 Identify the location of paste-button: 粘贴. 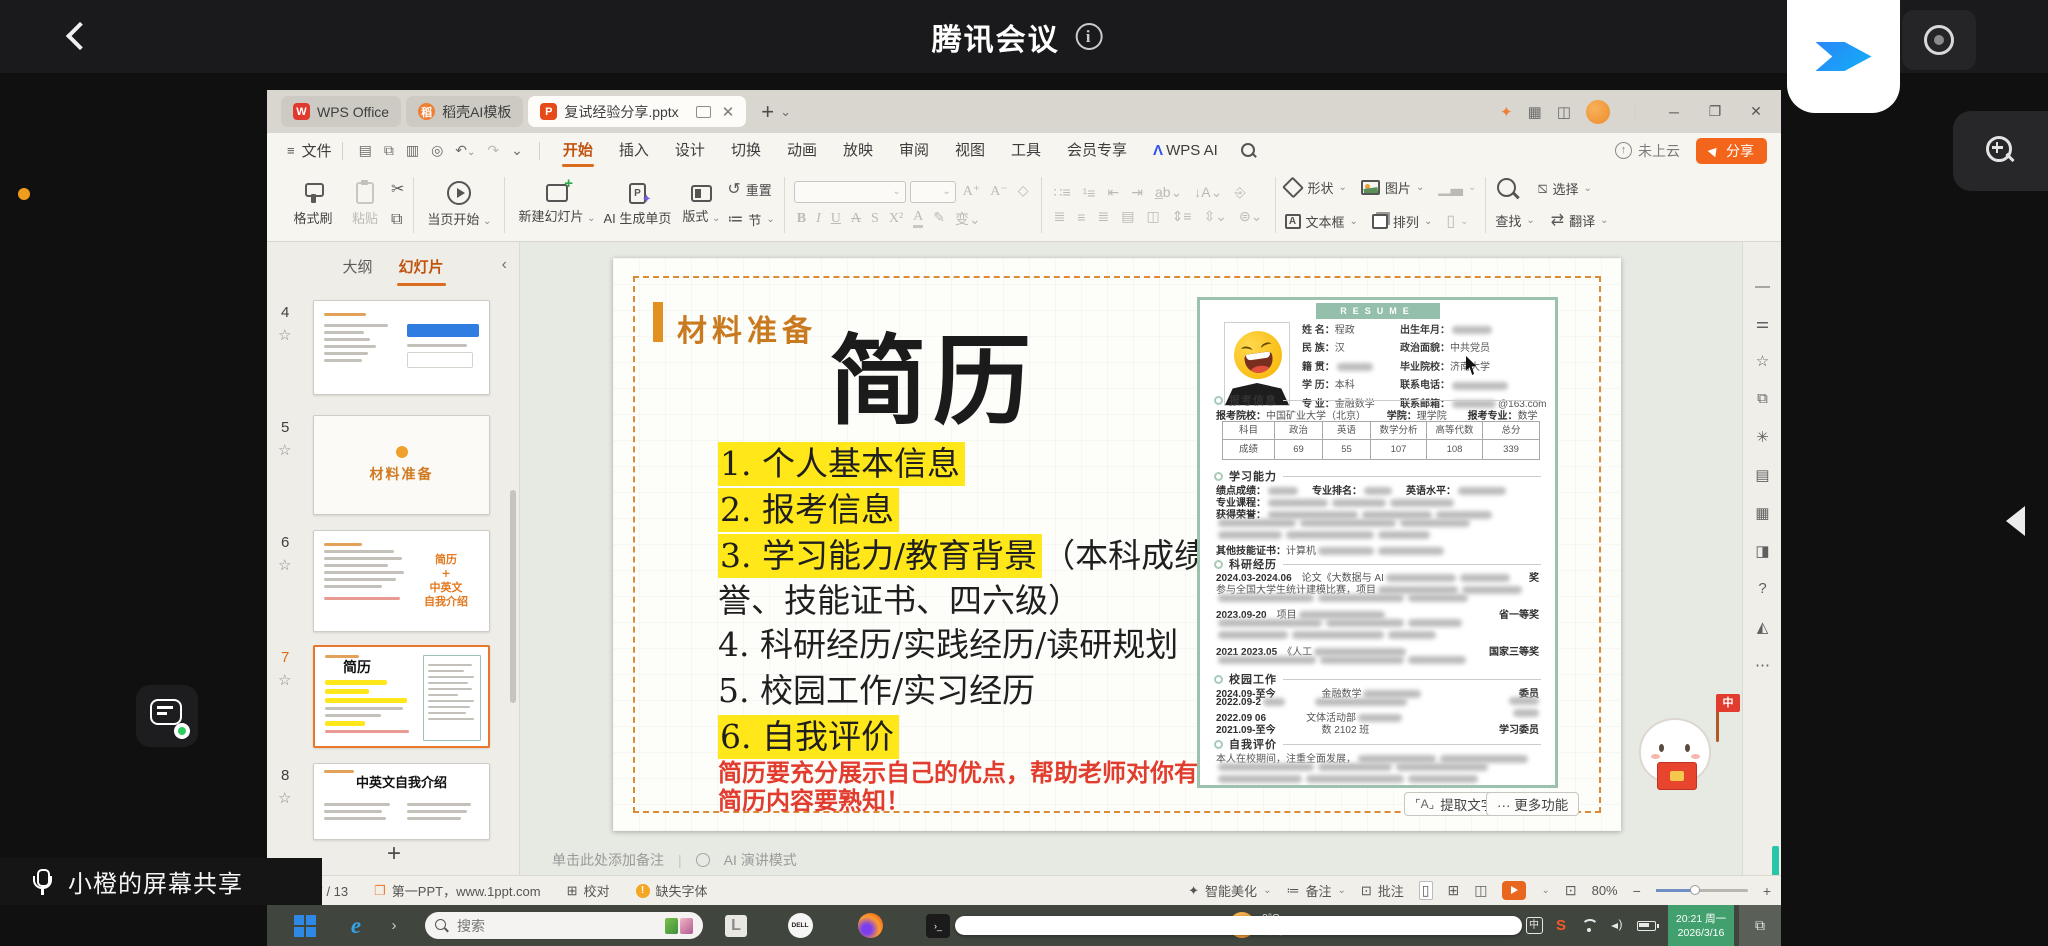
(365, 205).